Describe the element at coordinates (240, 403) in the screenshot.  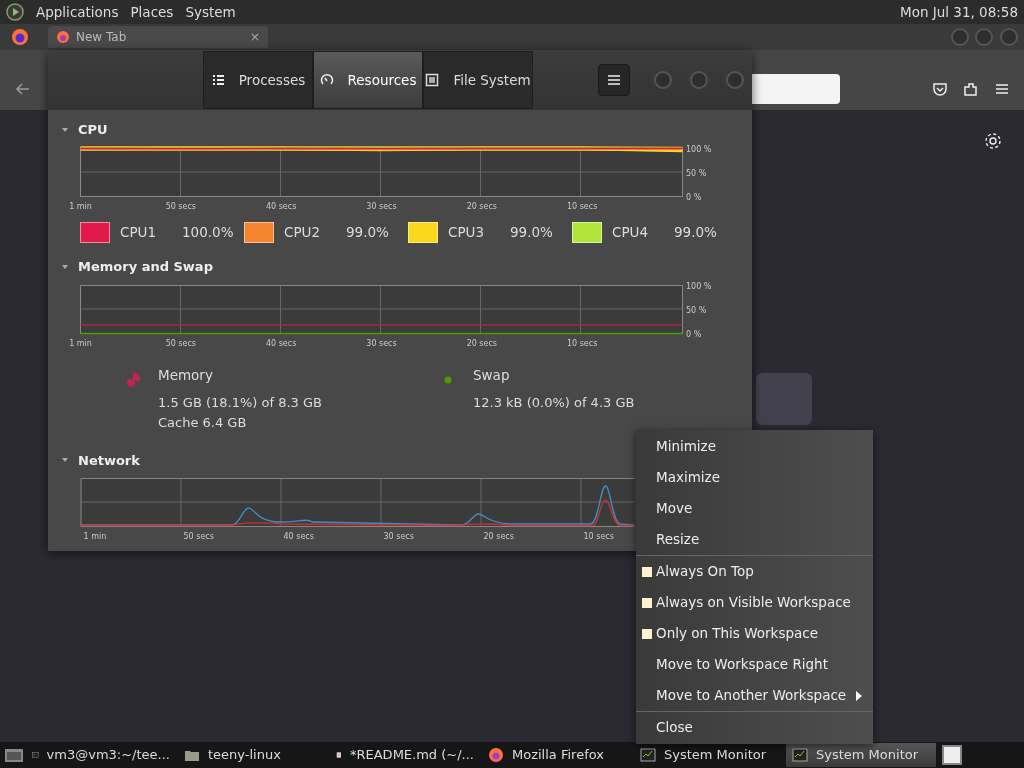
I see `meter-value: 1.5 GB (18.1%) of 8.3 GB` at that location.